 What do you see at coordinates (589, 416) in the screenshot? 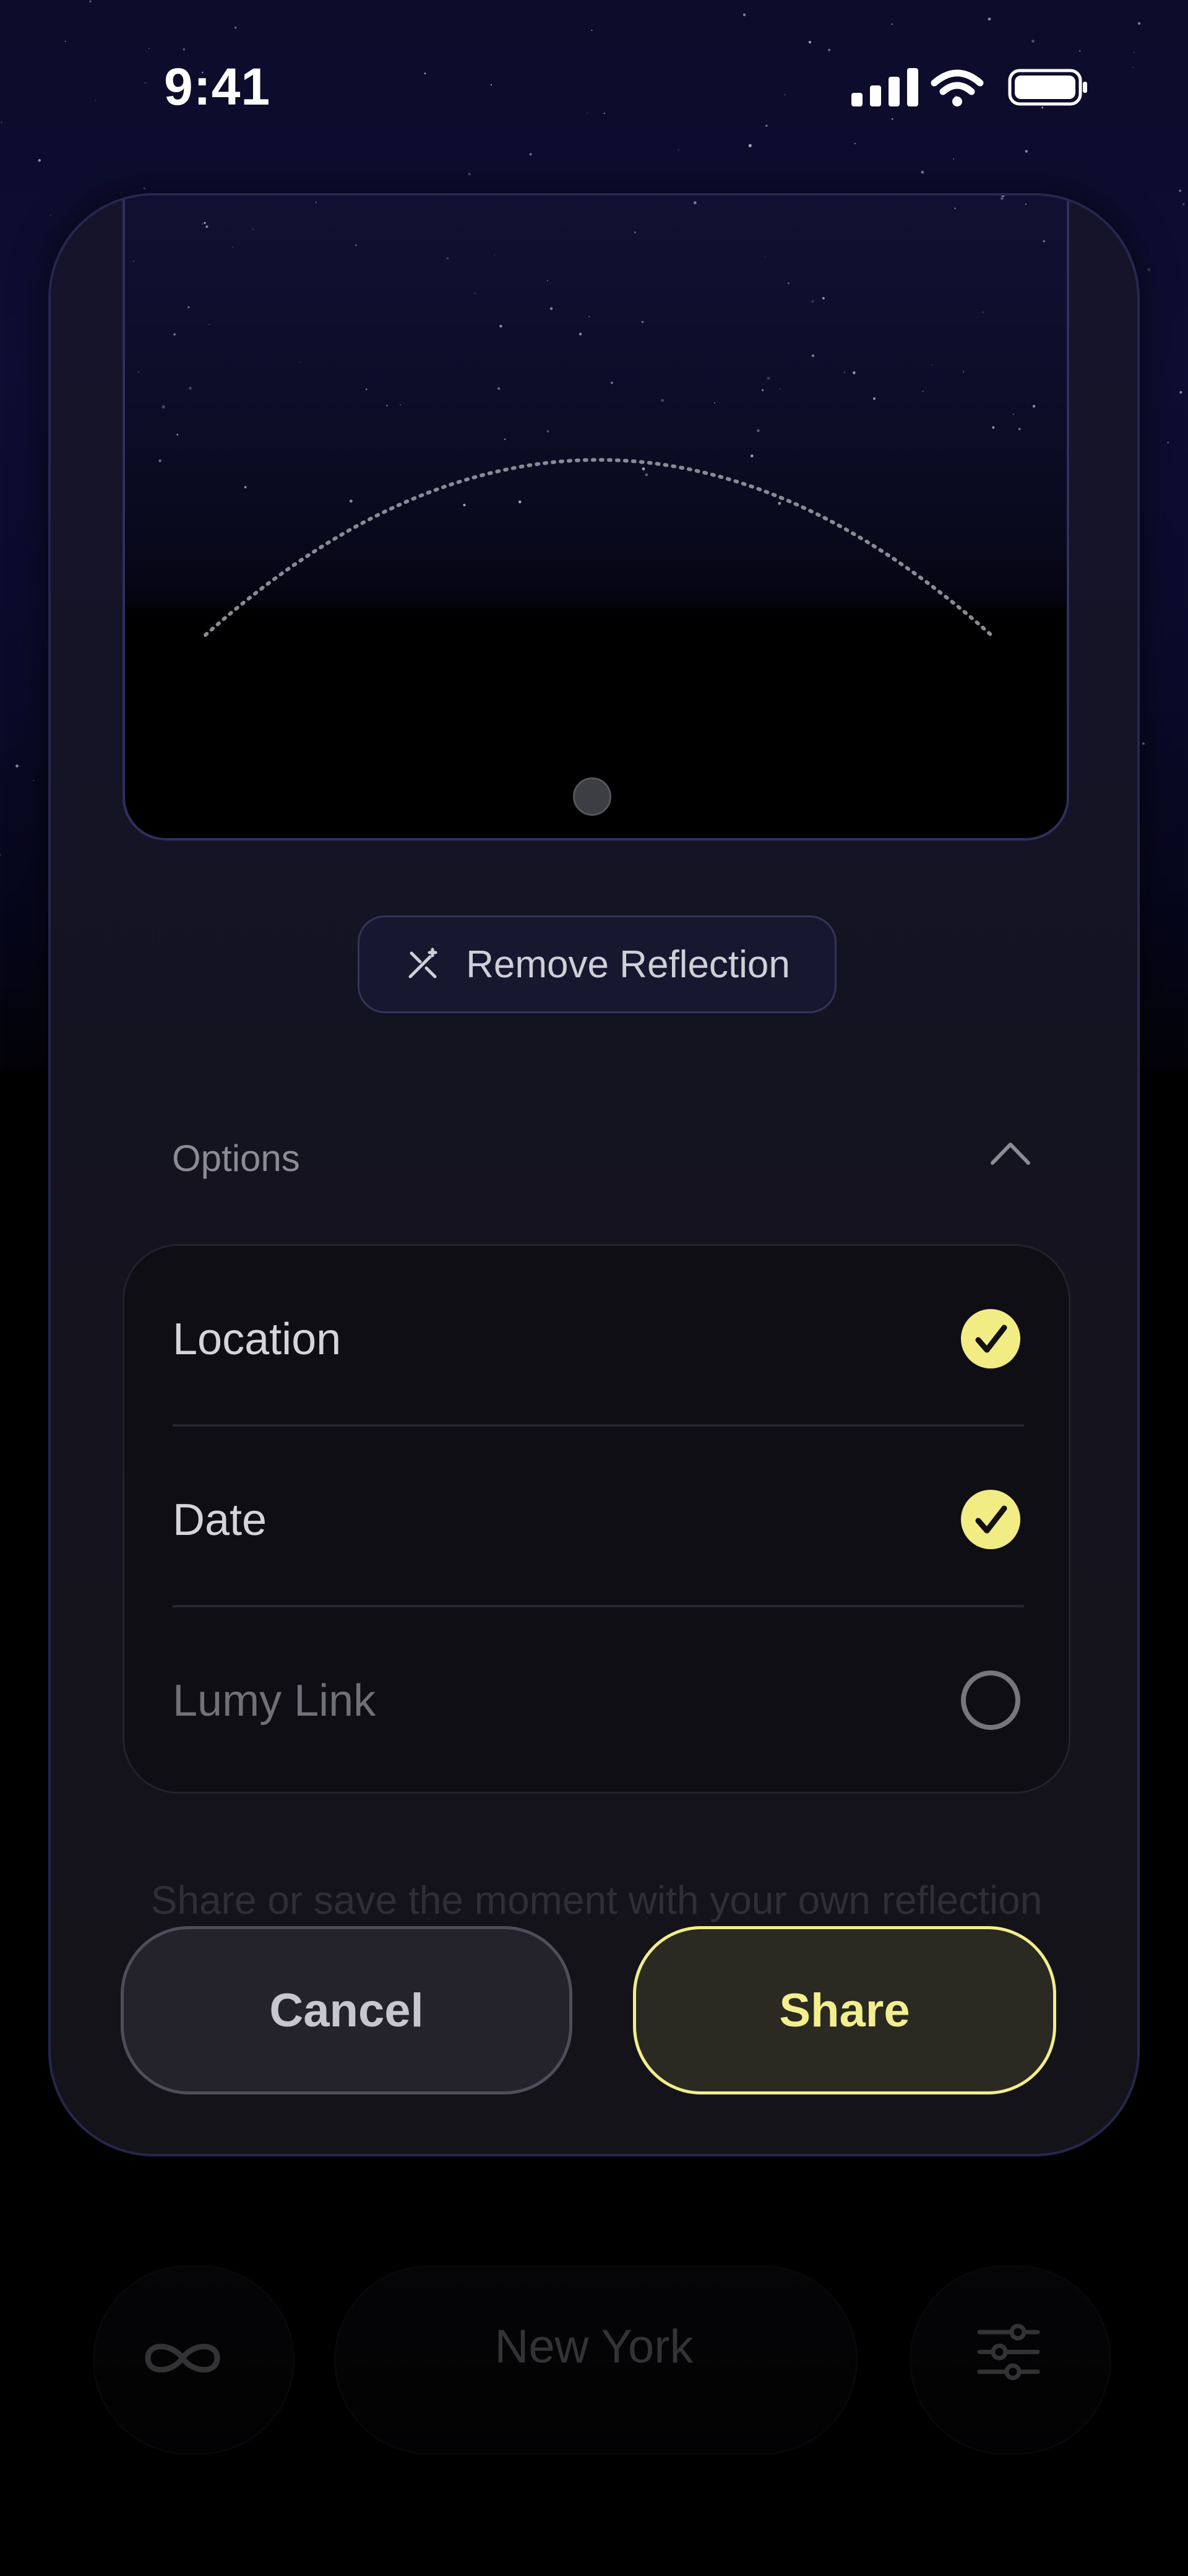
I see `preview-scene` at bounding box center [589, 416].